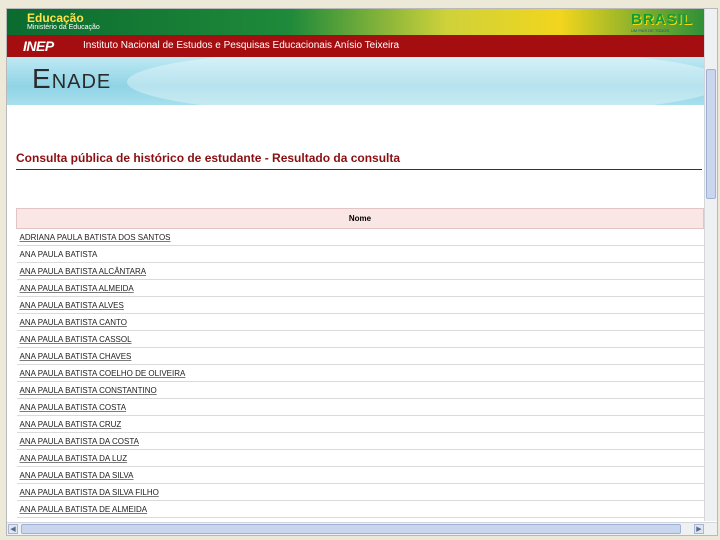 The image size is (720, 540). I want to click on table-row: ANA PAULA BATISTA CHAVES, so click(360, 356).